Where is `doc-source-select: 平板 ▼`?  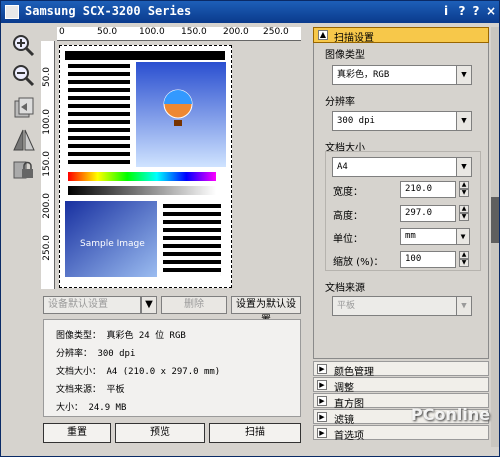
doc-source-select: 平板 ▼ is located at coordinates (402, 306).